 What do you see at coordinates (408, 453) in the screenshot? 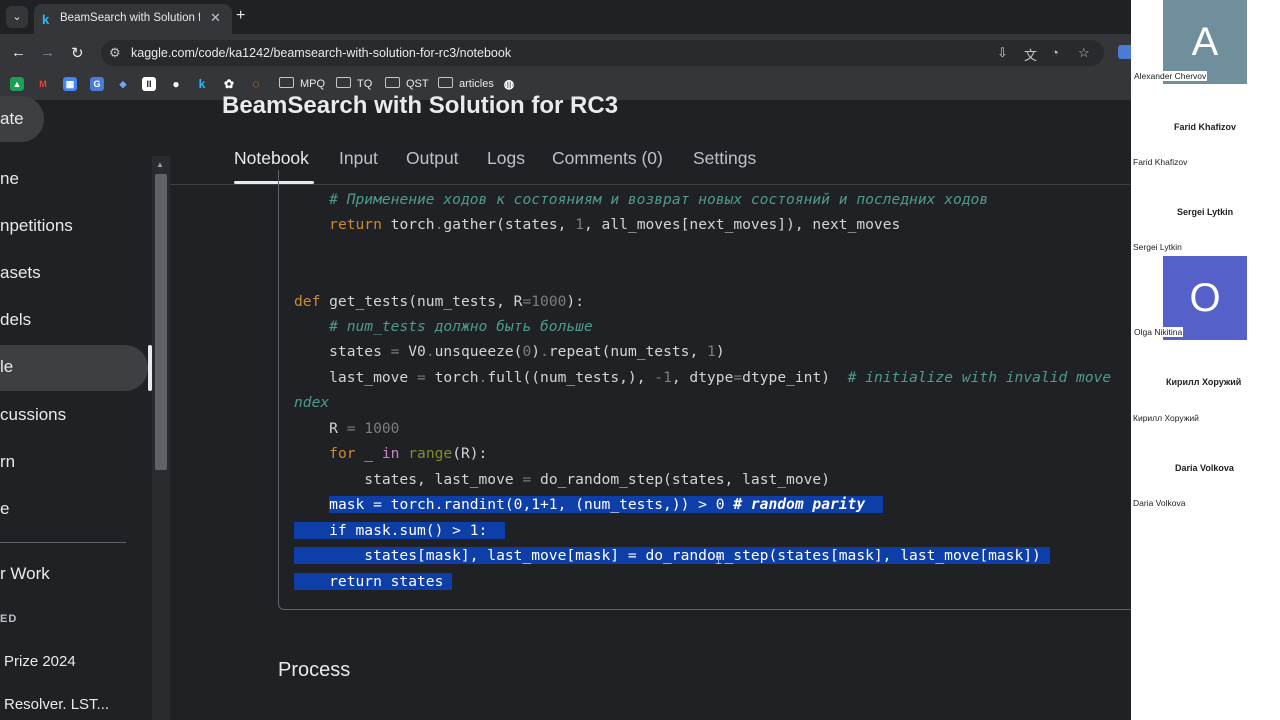
I see `code-line: for _ in range(R):` at bounding box center [408, 453].